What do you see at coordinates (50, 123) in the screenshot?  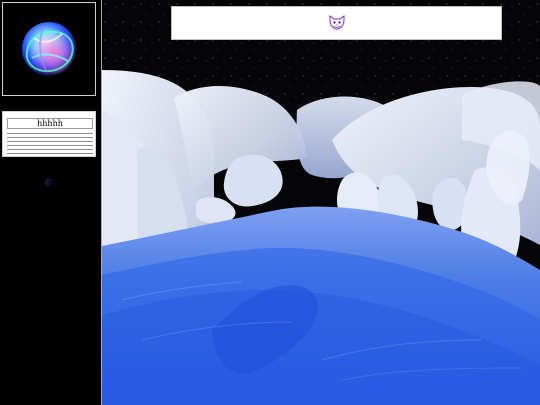 I see `menu-item-1: hhhhh` at bounding box center [50, 123].